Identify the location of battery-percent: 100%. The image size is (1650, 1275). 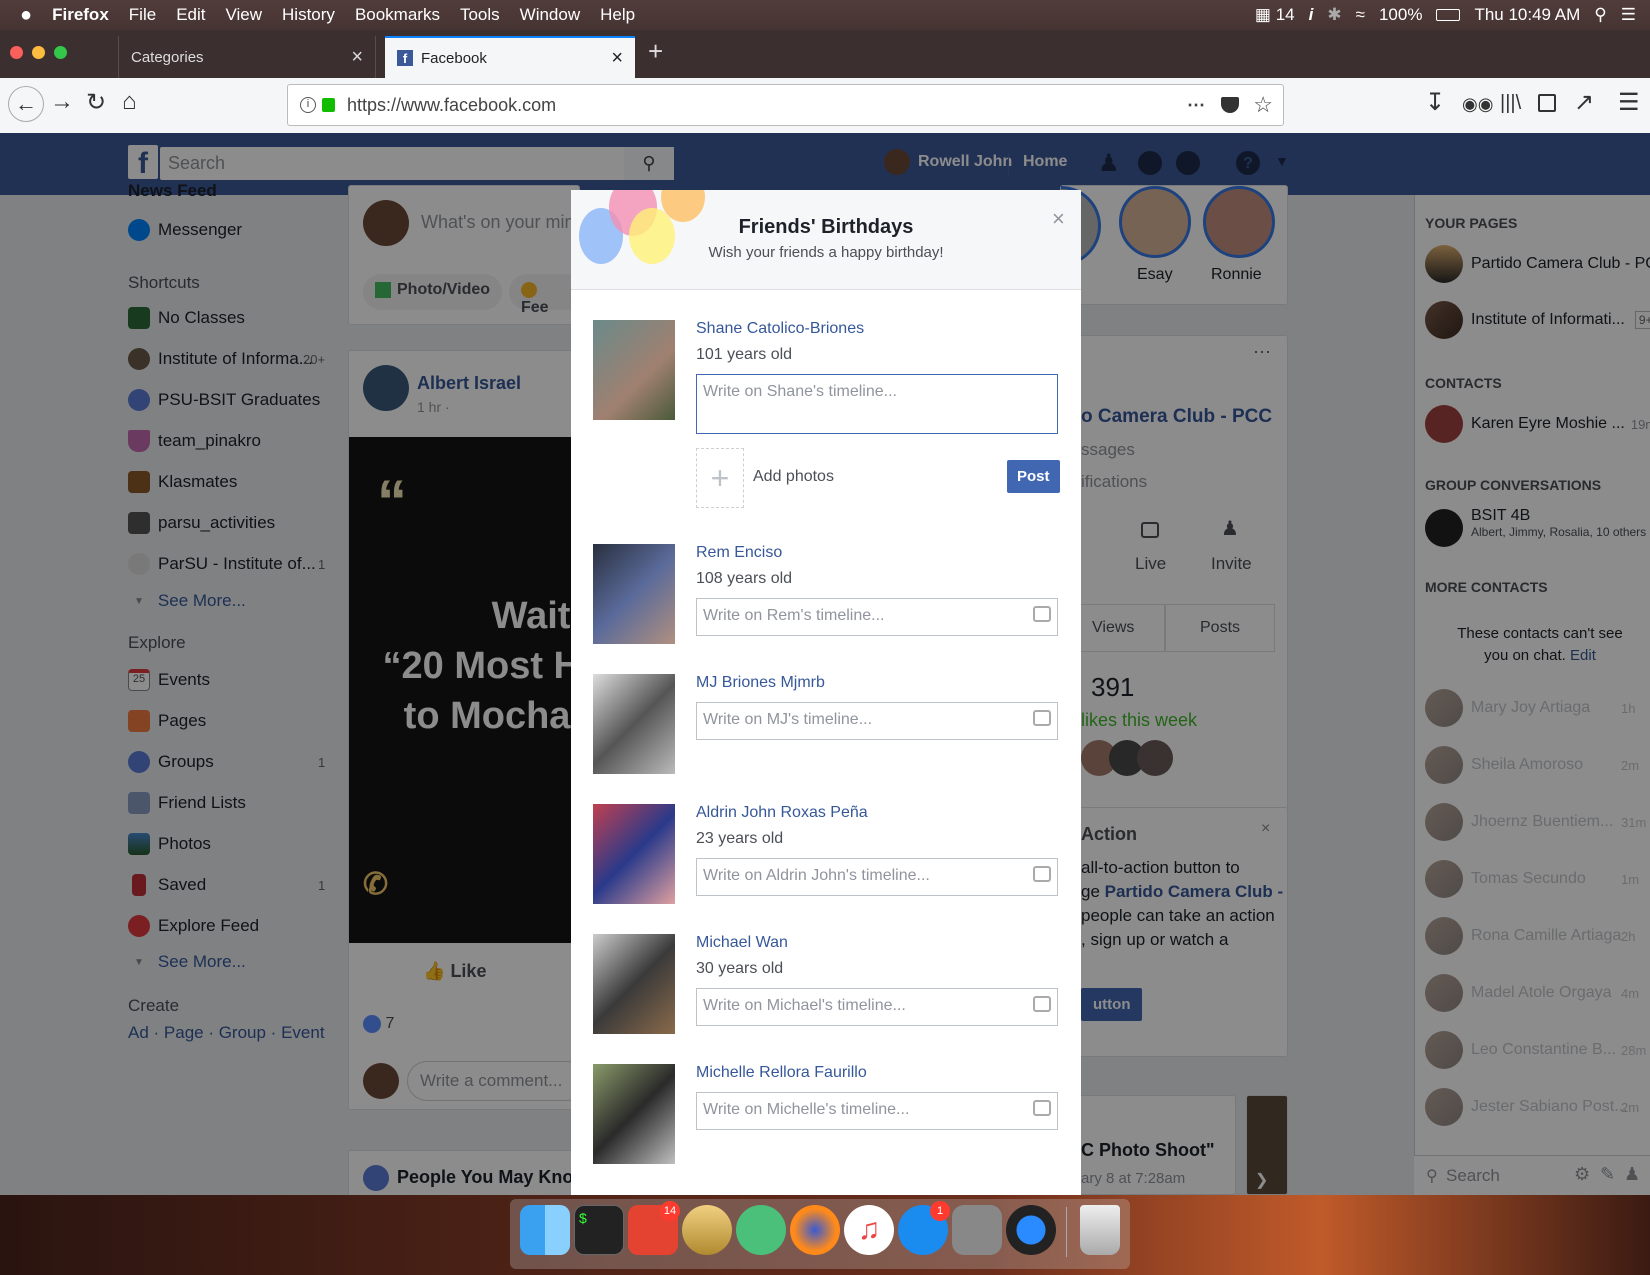
(1400, 15).